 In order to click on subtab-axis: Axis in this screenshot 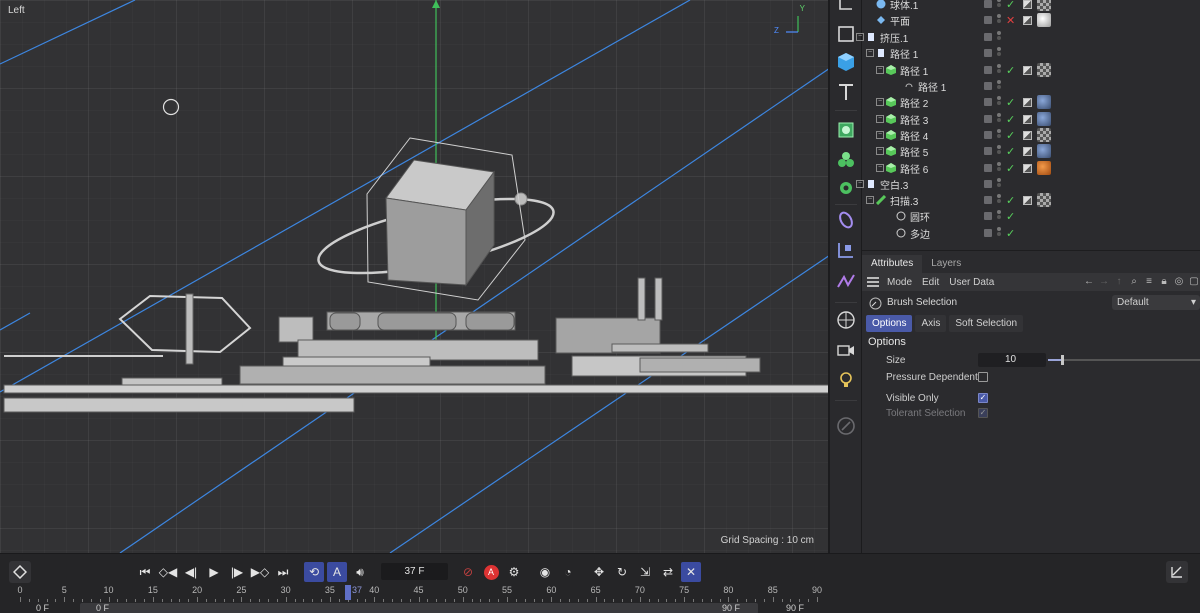, I will do `click(931, 323)`.